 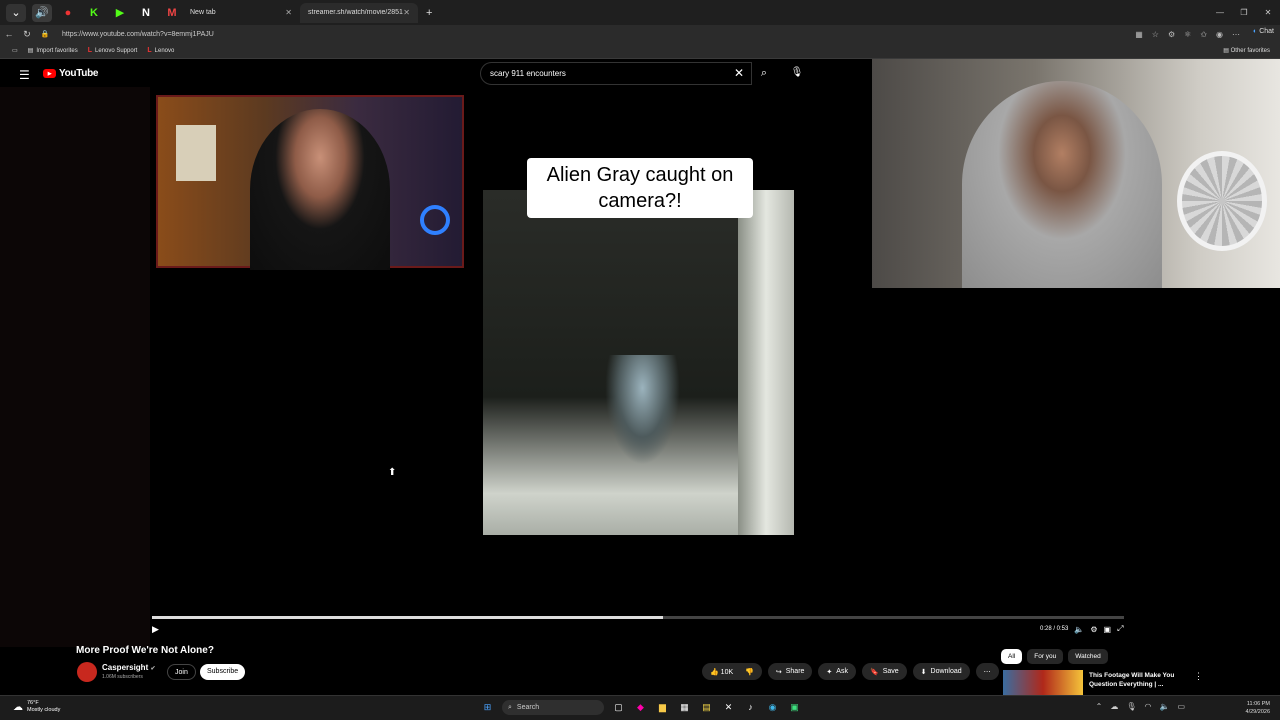 I want to click on dislike-icon: 👎, so click(x=749, y=672).